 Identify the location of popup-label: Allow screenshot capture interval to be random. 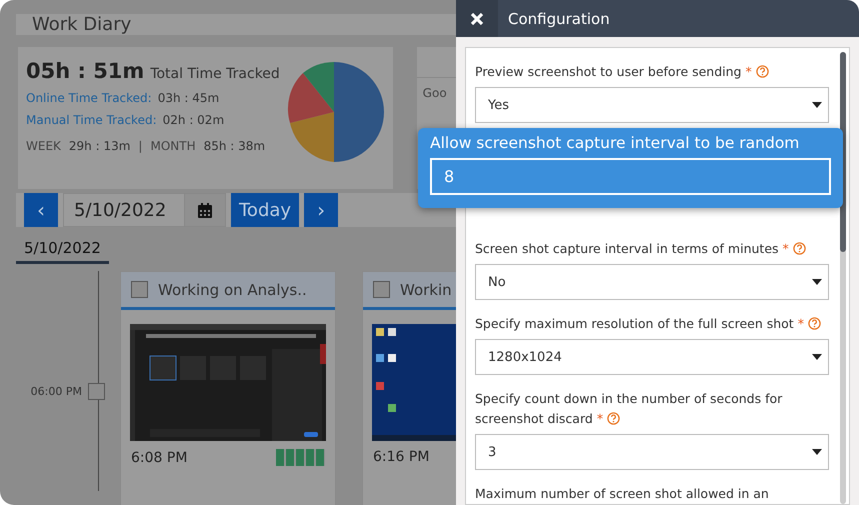
(615, 143).